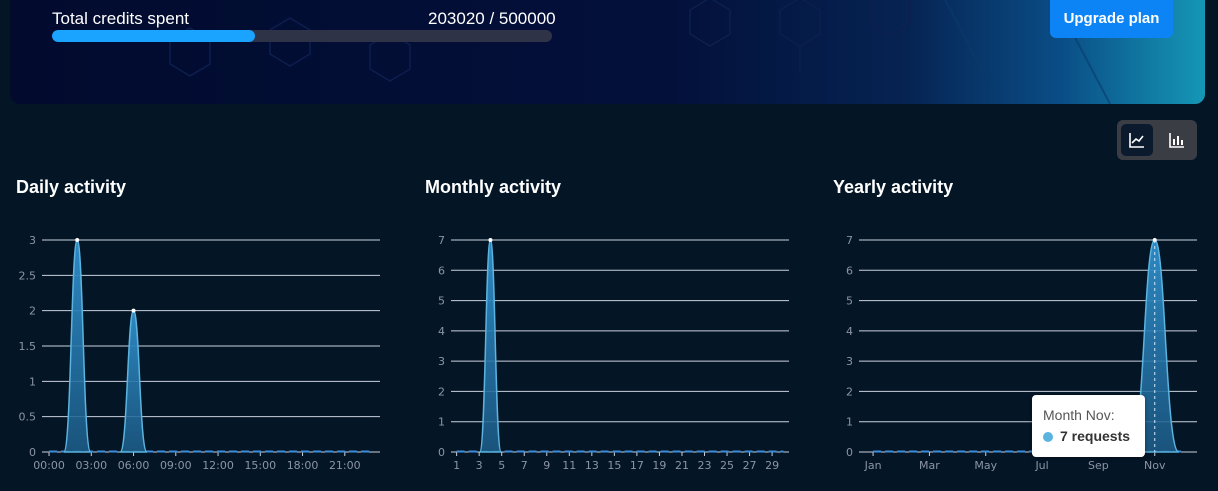 The height and width of the screenshot is (491, 1218). Describe the element at coordinates (28, 346) in the screenshot. I see `y-tick-label: 1.5` at that location.